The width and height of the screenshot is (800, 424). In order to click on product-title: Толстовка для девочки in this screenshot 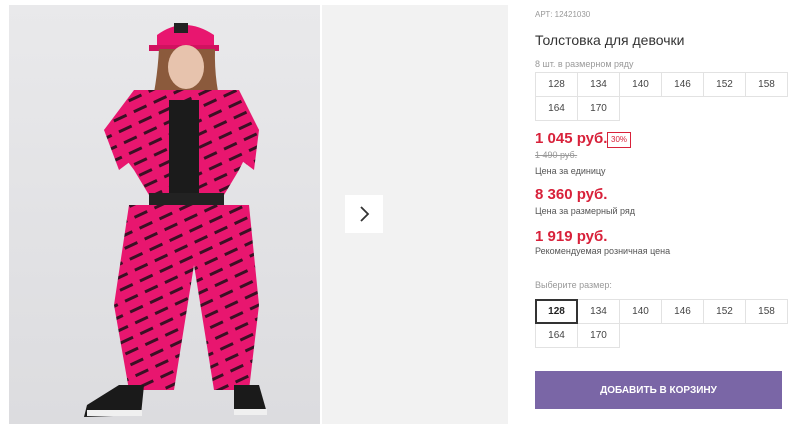, I will do `click(610, 40)`.